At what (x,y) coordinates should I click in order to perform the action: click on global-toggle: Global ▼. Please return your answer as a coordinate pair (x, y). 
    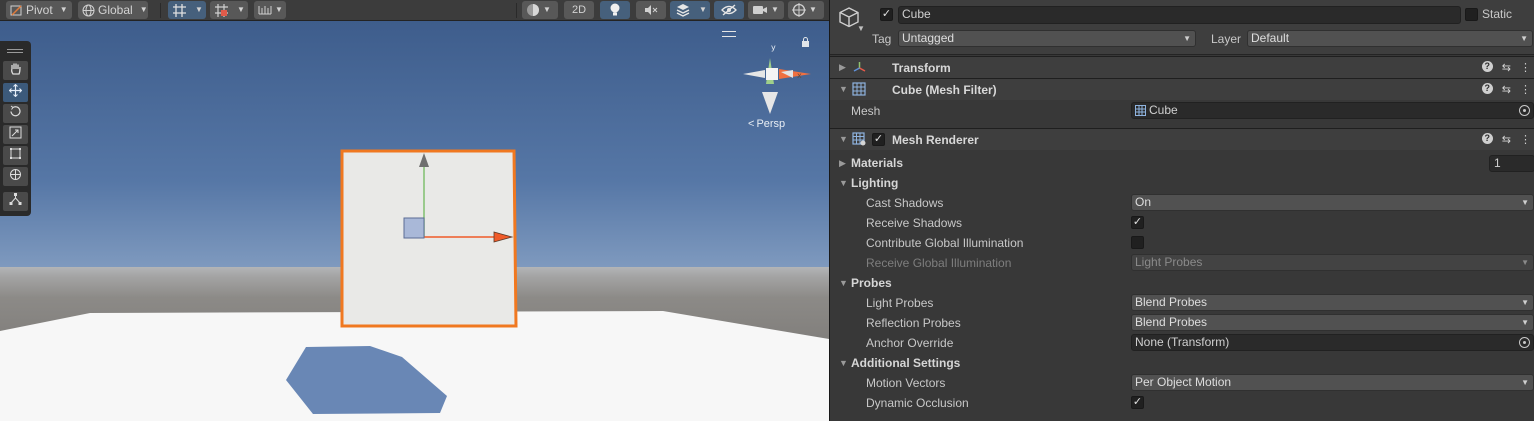
    Looking at the image, I should click on (113, 10).